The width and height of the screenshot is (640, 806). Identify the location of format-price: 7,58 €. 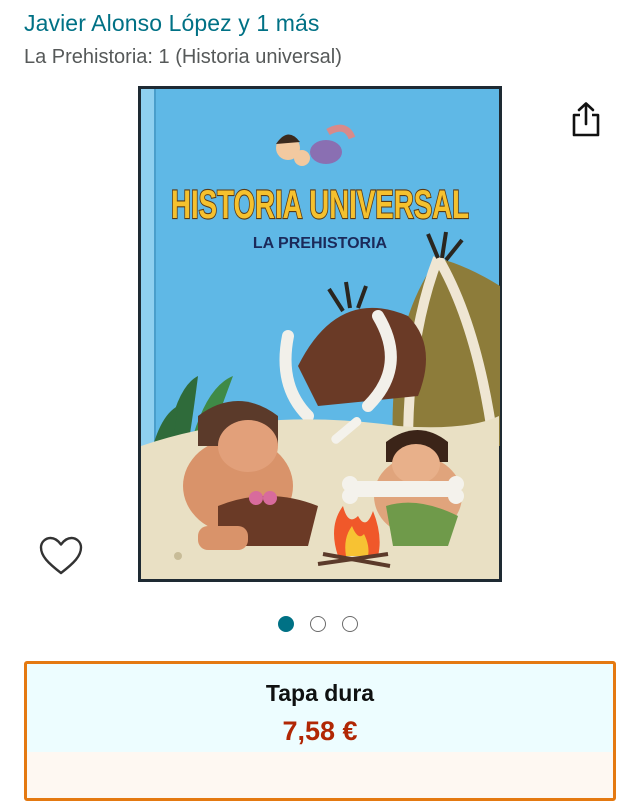
(320, 731).